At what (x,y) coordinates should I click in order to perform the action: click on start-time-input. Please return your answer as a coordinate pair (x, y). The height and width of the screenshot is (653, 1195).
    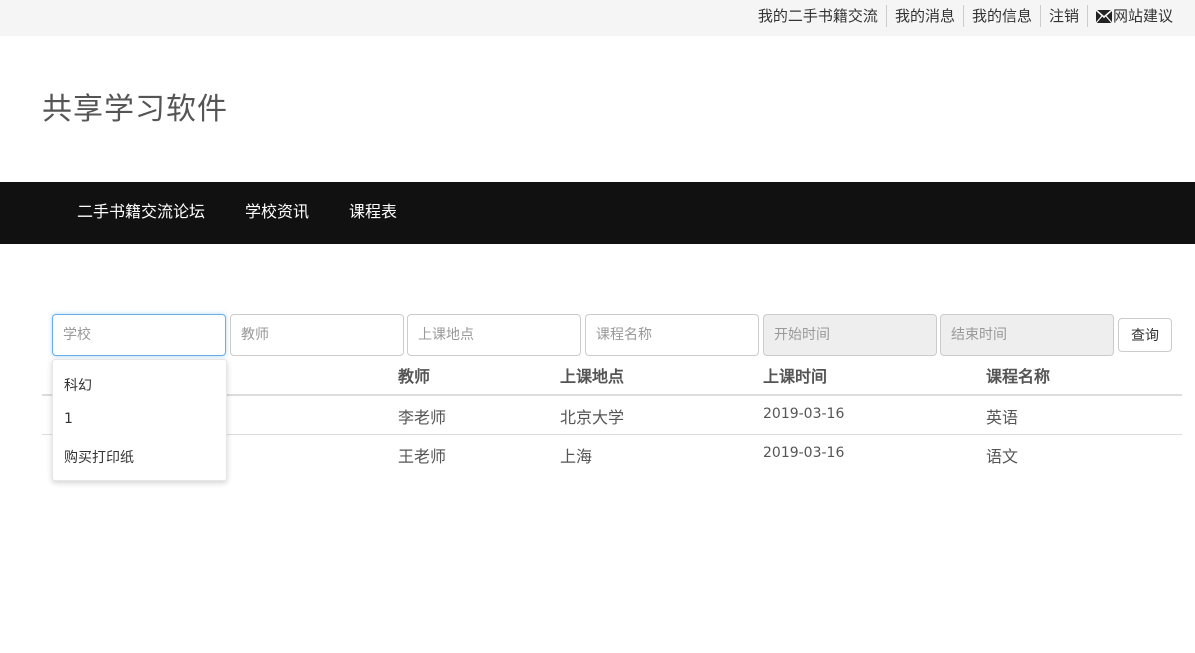
    Looking at the image, I should click on (850, 335).